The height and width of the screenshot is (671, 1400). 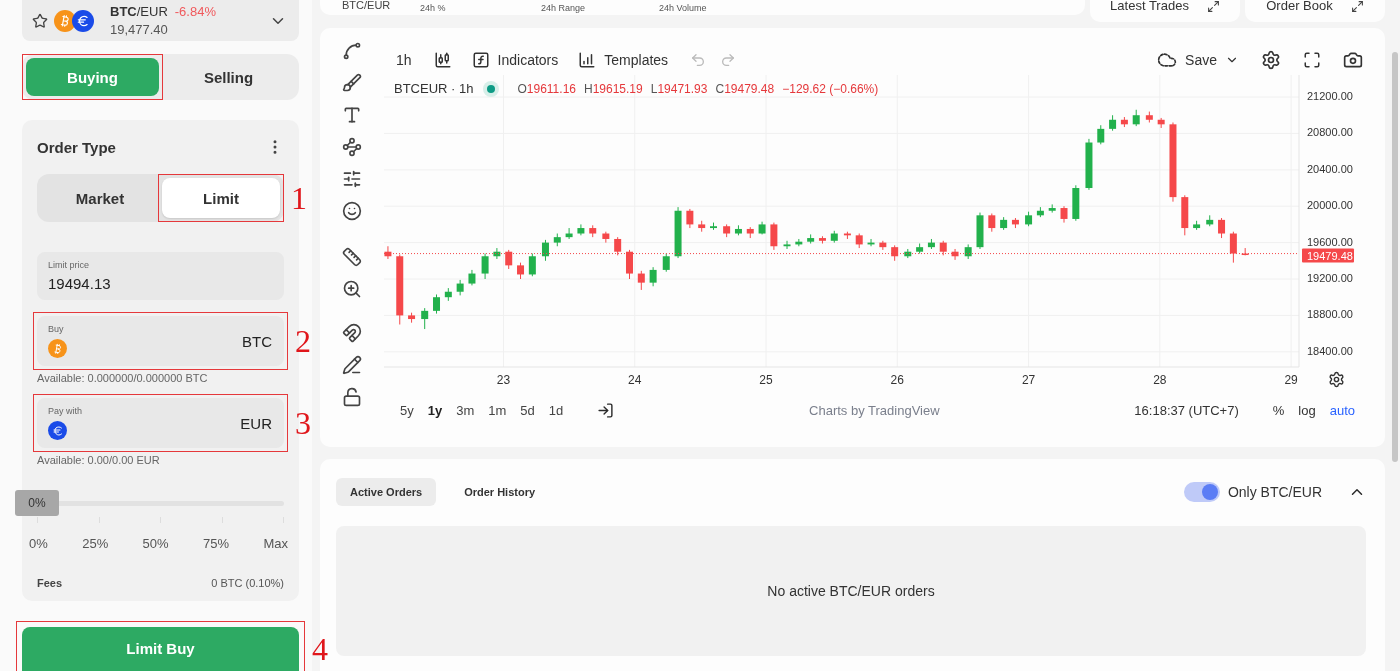 What do you see at coordinates (386, 492) in the screenshot?
I see `orders-tab: Active Orders` at bounding box center [386, 492].